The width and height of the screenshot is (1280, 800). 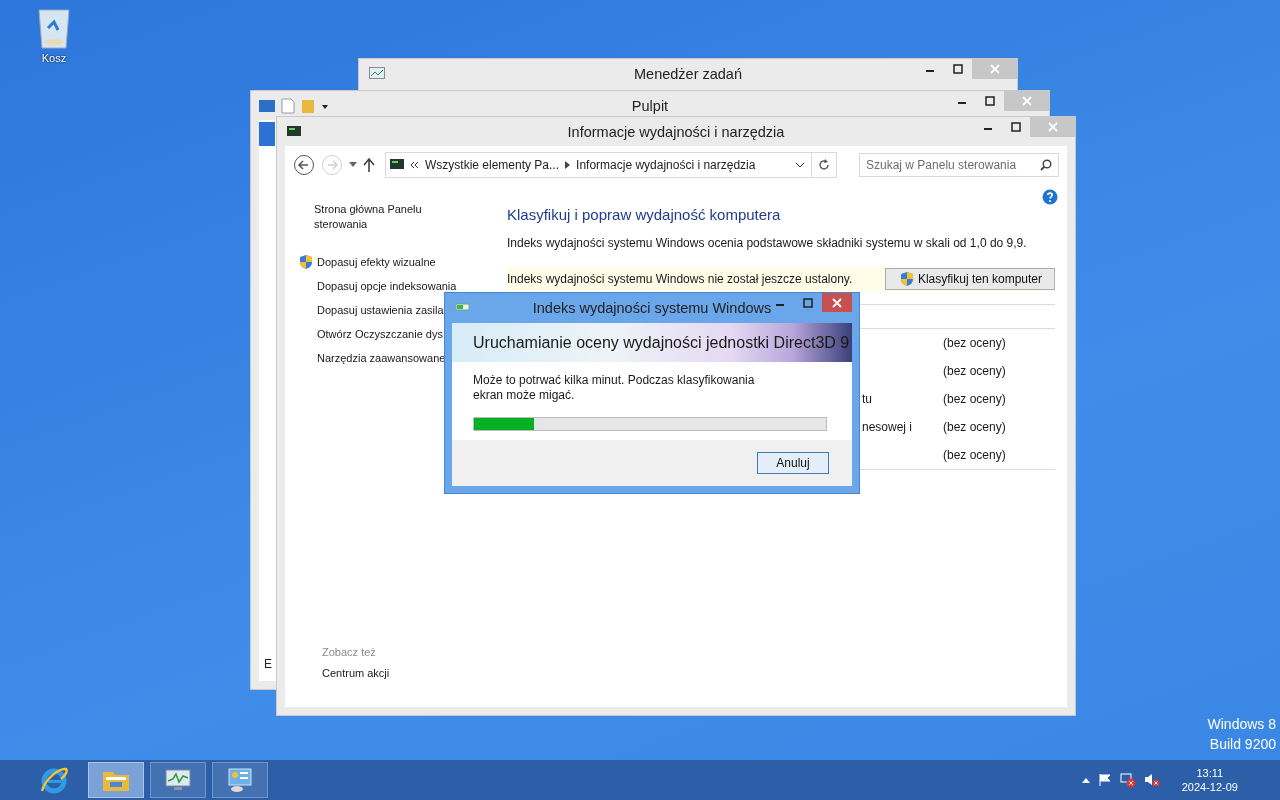 I want to click on recycle-bin-icon, so click(x=54, y=28).